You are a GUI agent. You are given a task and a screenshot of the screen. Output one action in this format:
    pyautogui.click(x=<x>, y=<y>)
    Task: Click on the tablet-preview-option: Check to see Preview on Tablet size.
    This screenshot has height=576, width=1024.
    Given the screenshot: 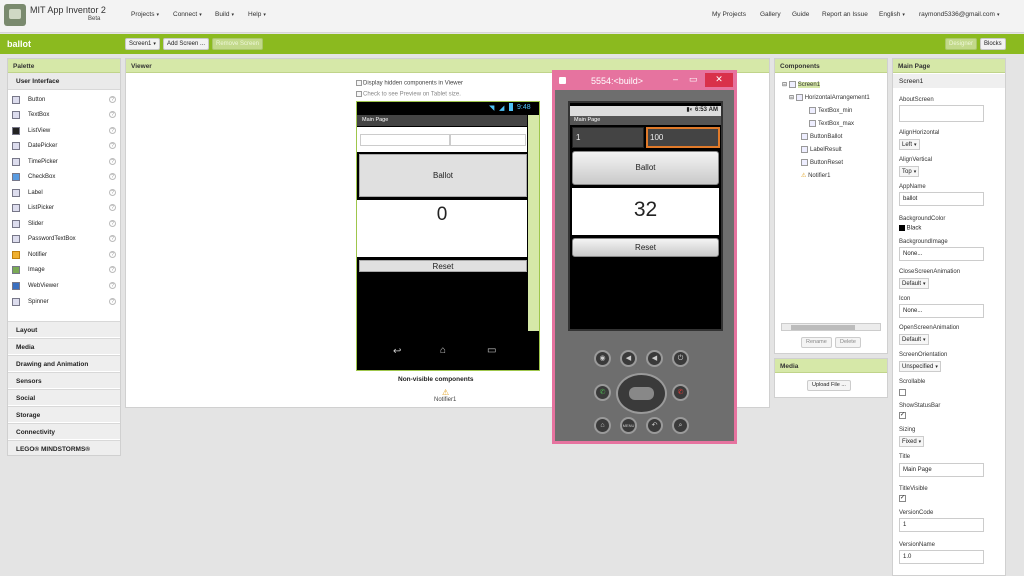 What is the action you would take?
    pyautogui.click(x=408, y=94)
    